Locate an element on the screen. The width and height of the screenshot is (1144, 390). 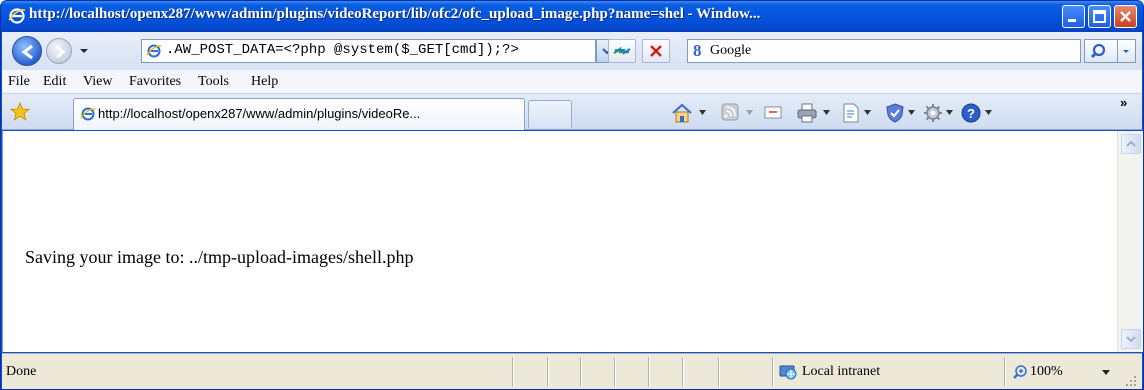
toolbar-overflow-chevron-icon: » is located at coordinates (1123, 102).